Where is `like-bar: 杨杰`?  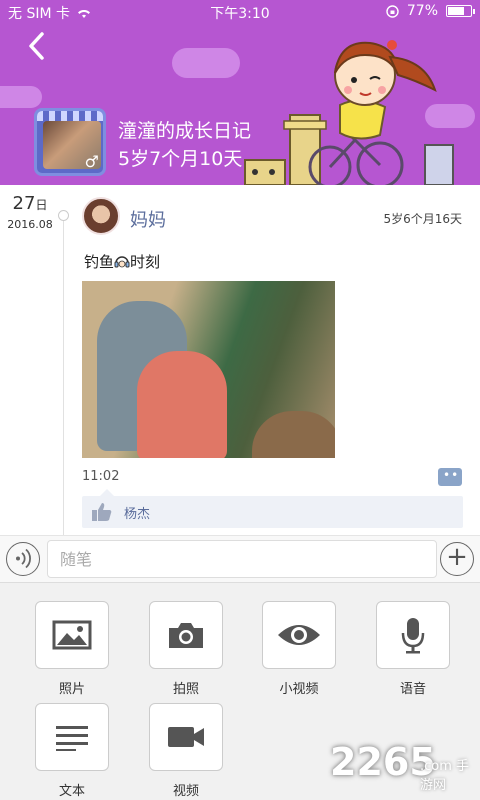 like-bar: 杨杰 is located at coordinates (272, 508).